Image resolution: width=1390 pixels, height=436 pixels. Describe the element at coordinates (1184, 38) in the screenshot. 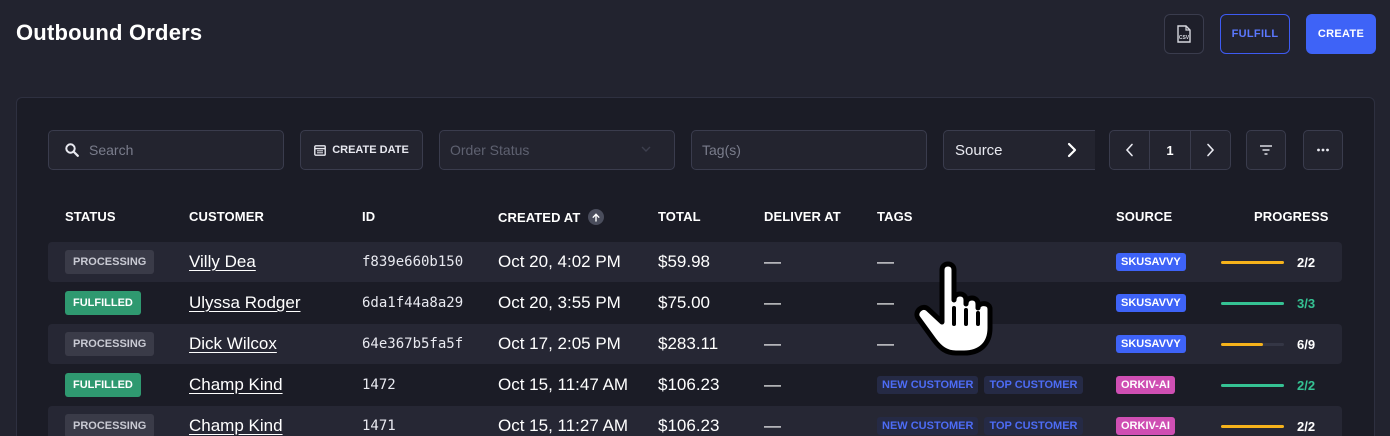

I see `csv-icon-text: CSV` at that location.